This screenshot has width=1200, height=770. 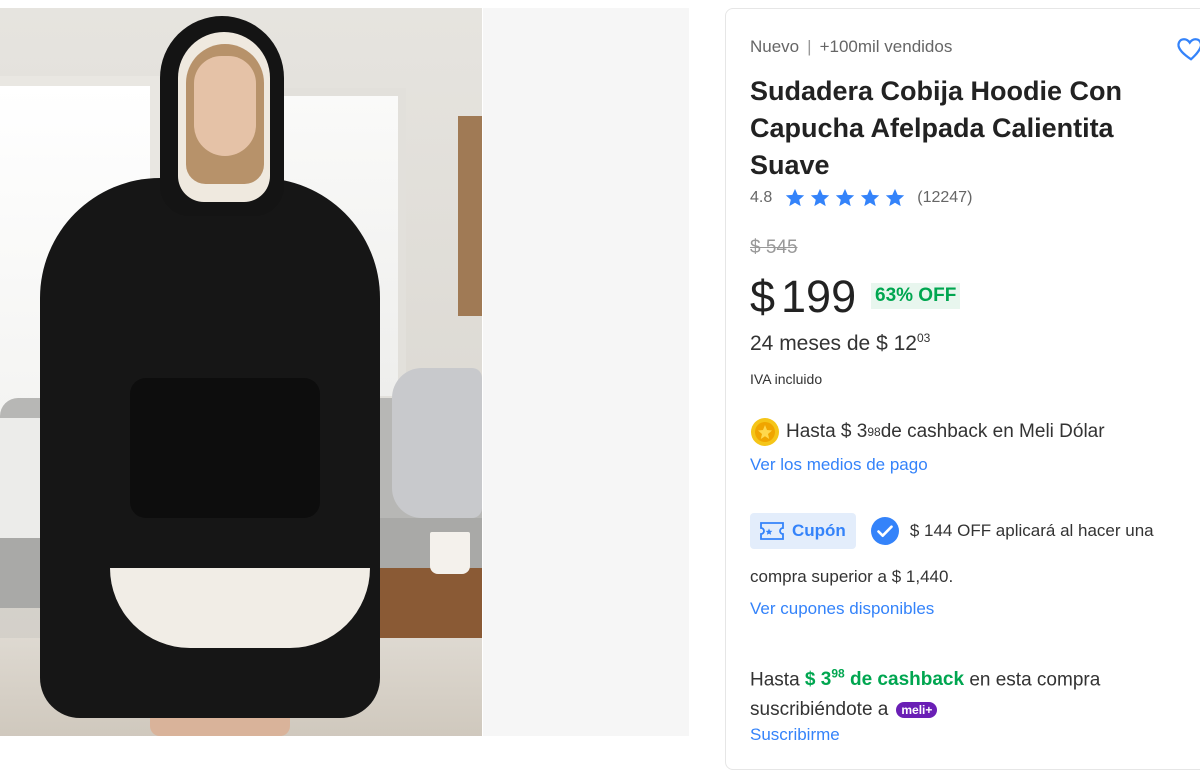 What do you see at coordinates (838, 674) in the screenshot?
I see `meli-cents: 98` at bounding box center [838, 674].